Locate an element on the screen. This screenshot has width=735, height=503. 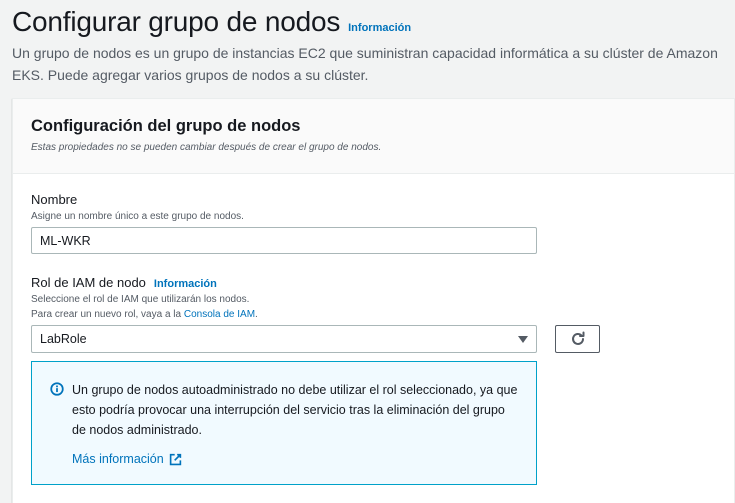
iam-role-select: LabRole is located at coordinates (284, 339).